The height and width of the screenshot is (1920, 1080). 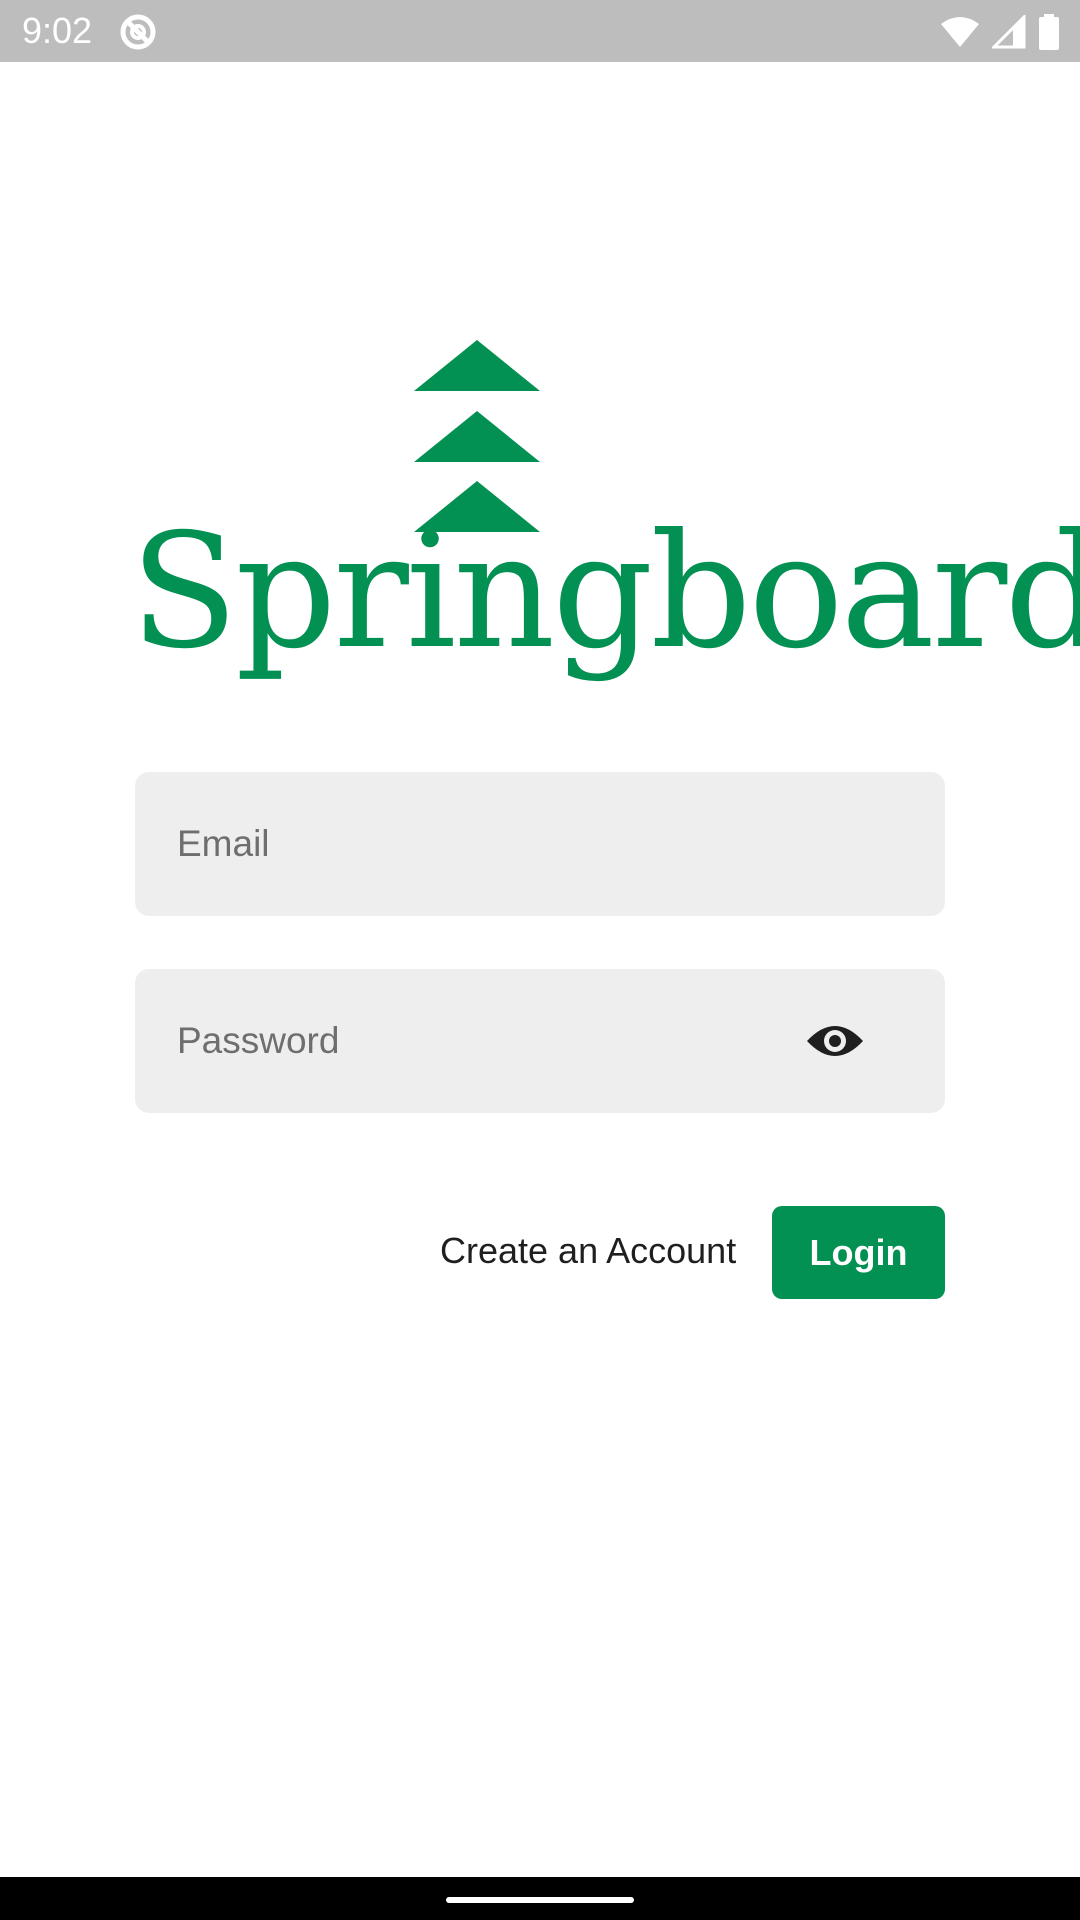 I want to click on email-field, so click(x=540, y=844).